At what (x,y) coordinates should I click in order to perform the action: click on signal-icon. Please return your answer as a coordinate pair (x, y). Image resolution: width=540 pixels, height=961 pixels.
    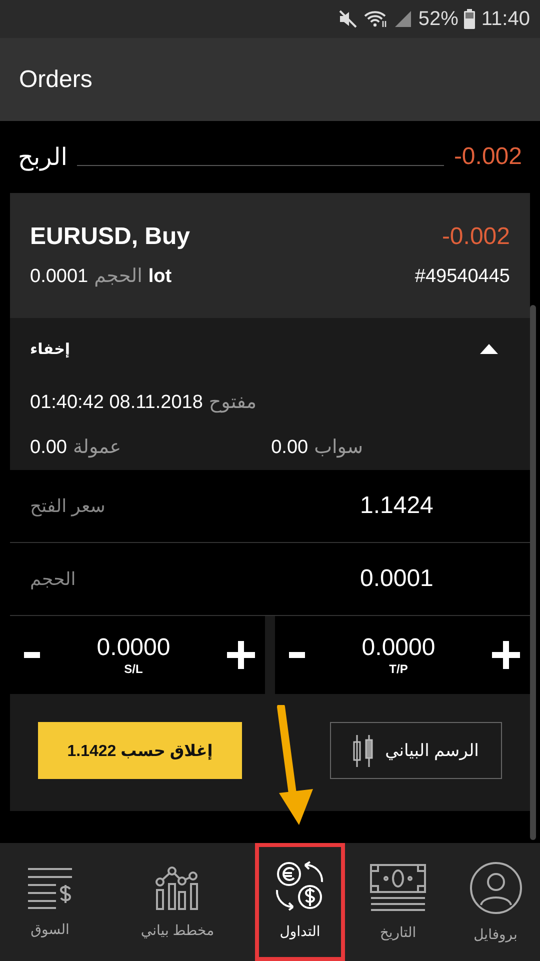
    Looking at the image, I should click on (403, 19).